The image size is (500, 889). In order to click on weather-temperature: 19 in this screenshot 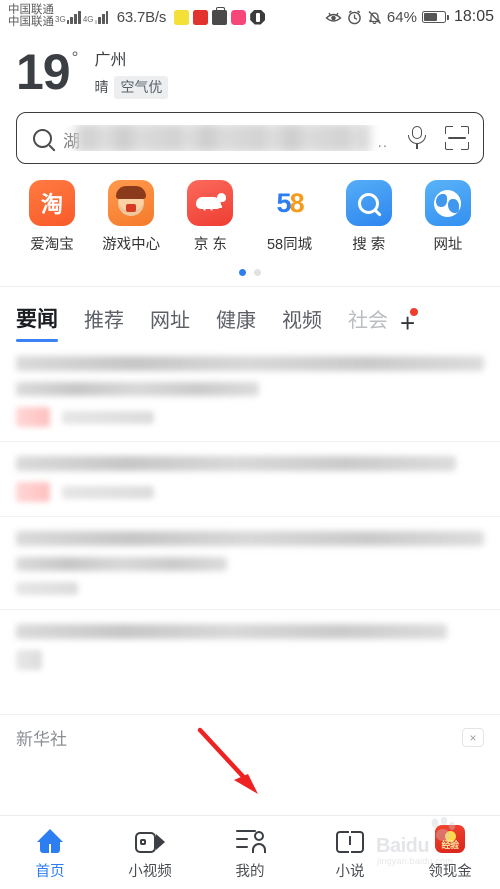, I will do `click(43, 72)`.